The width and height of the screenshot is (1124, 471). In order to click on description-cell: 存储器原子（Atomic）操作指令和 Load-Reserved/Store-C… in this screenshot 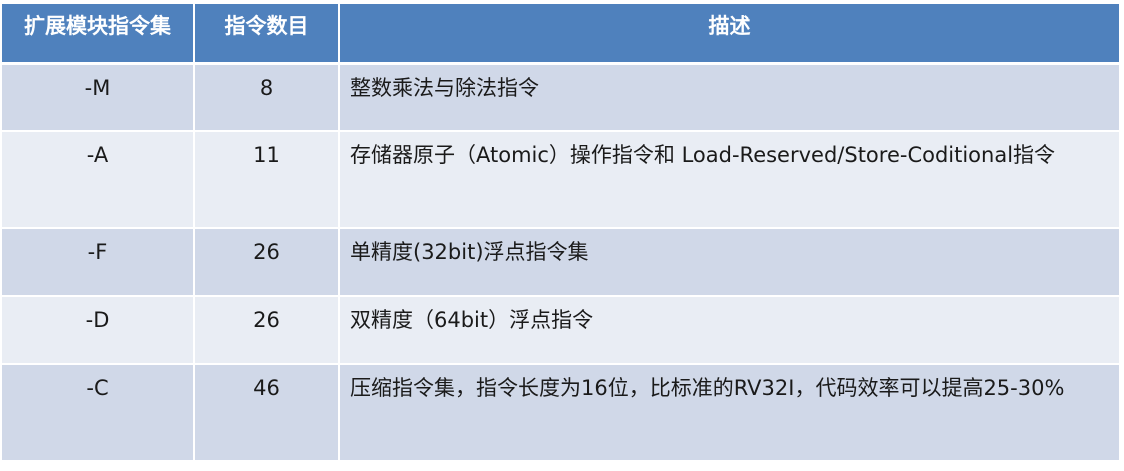, I will do `click(729, 180)`.